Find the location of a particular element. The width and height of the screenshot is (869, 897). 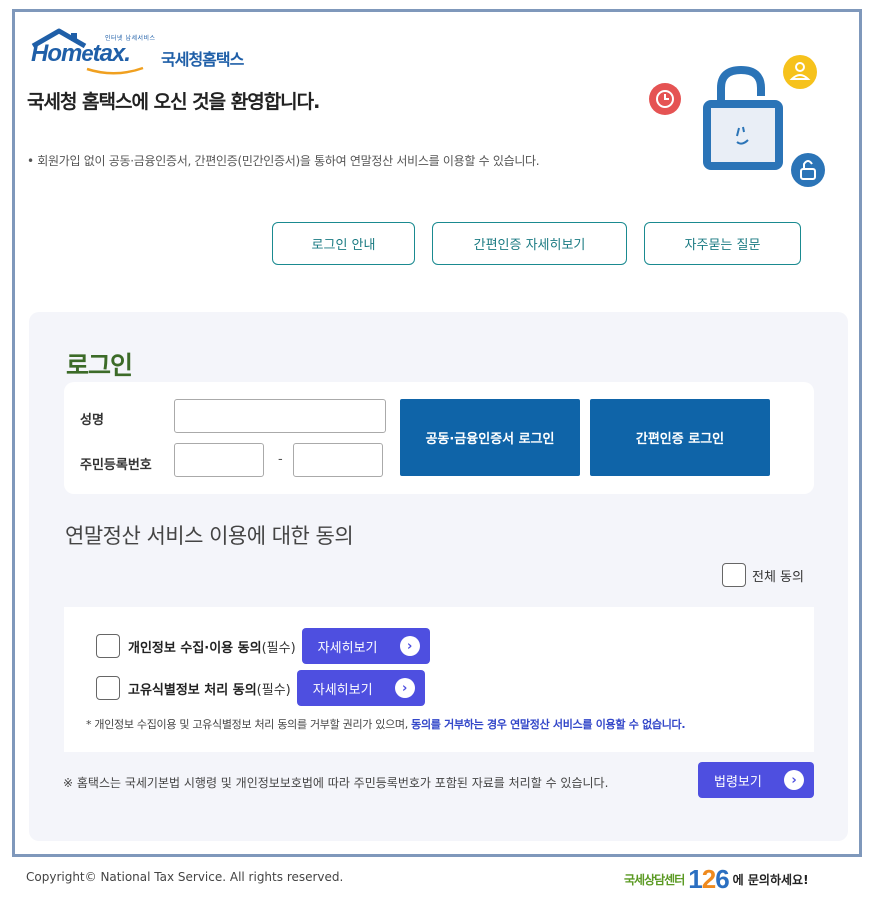

faq-button: 자주묻는 질문 is located at coordinates (722, 243).